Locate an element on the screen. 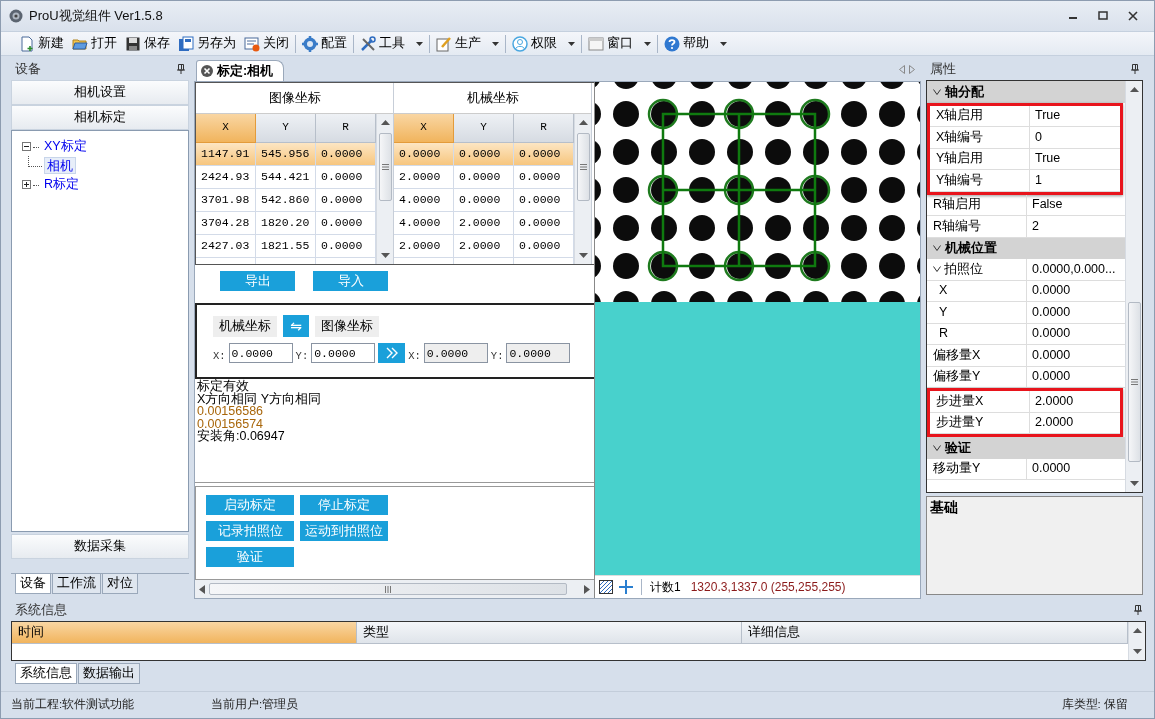 The height and width of the screenshot is (719, 1155). column-header: 时间 is located at coordinates (184, 633).